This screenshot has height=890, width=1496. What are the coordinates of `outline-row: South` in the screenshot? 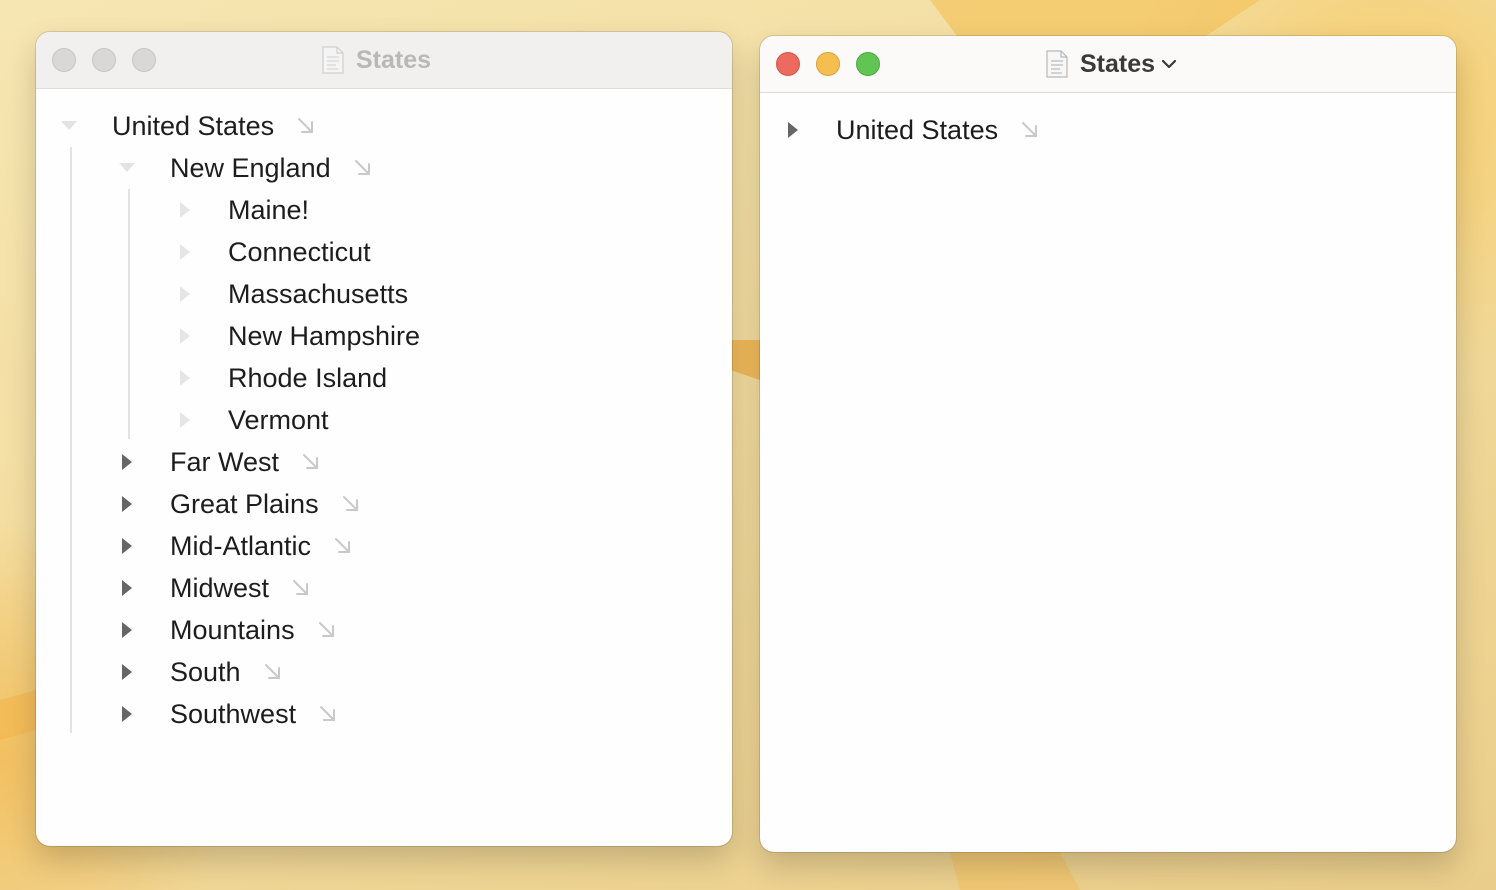 It's located at (197, 672).